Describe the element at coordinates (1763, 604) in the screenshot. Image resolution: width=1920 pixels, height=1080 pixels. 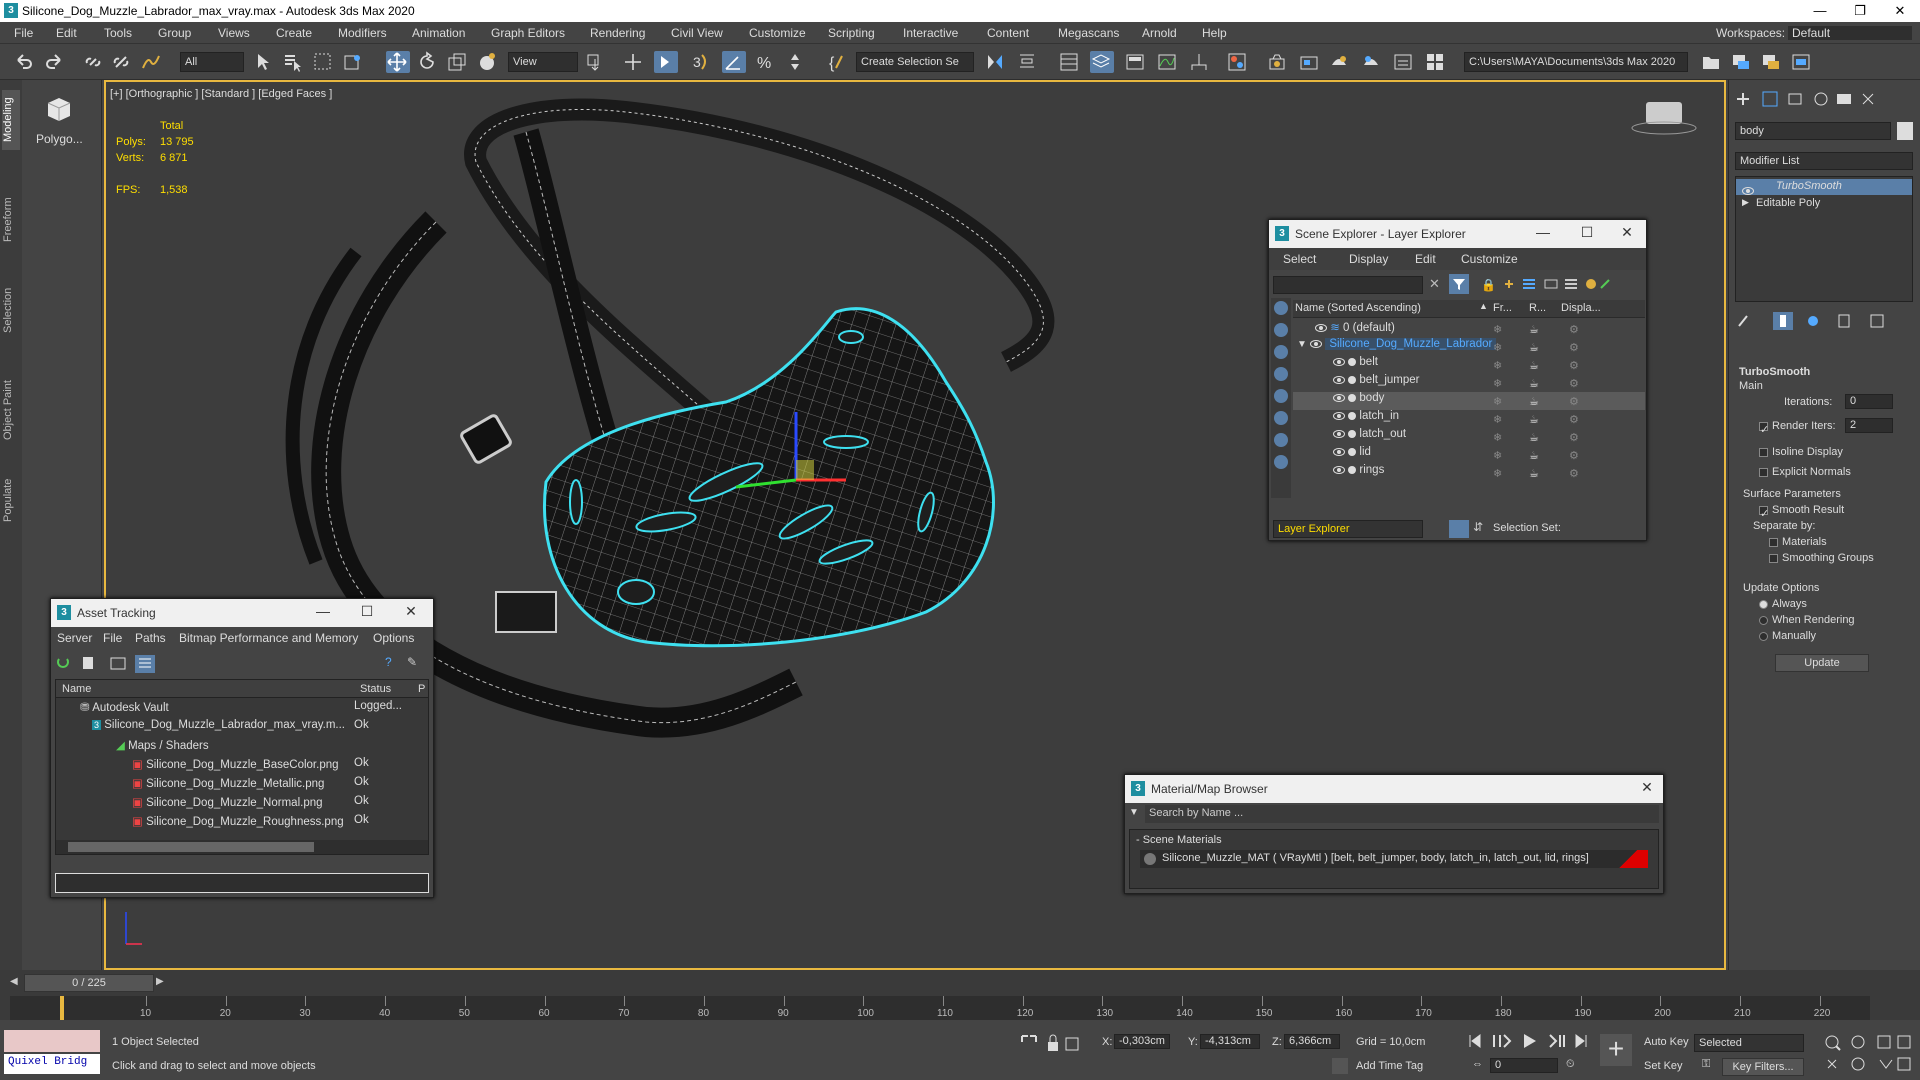
I see `always-radio` at that location.